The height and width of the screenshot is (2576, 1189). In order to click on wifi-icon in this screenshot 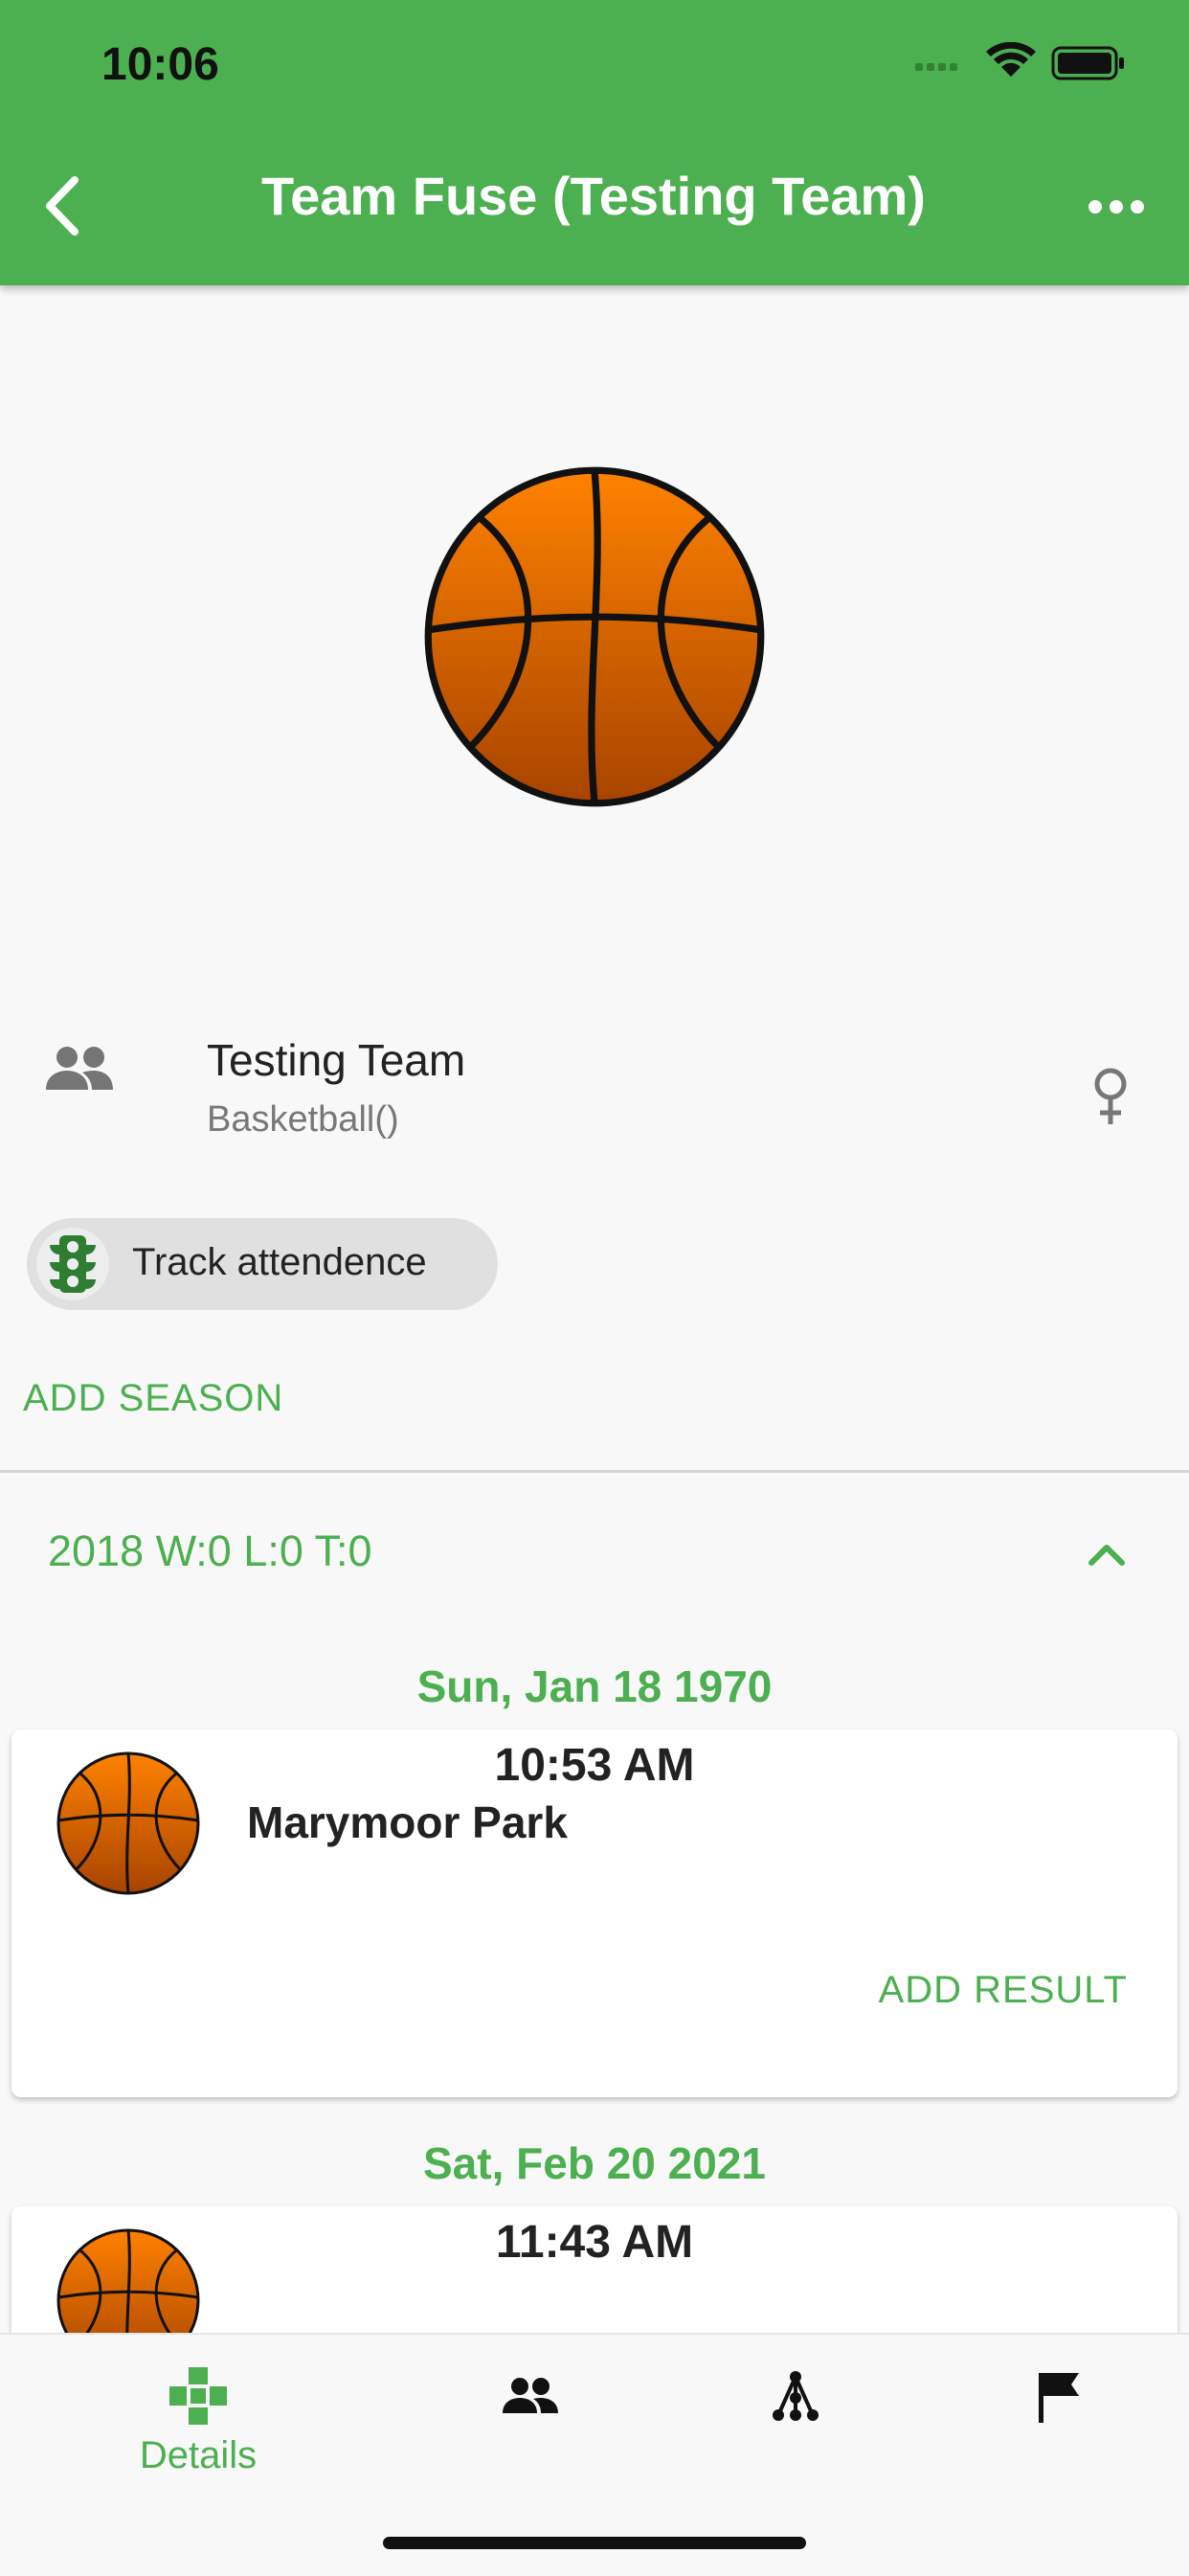, I will do `click(1011, 59)`.